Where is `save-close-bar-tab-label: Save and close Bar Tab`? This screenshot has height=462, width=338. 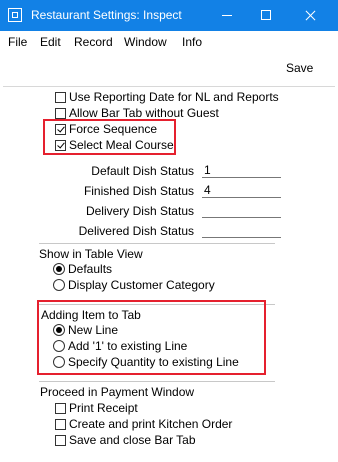
save-close-bar-tab-label: Save and close Bar Tab is located at coordinates (132, 440).